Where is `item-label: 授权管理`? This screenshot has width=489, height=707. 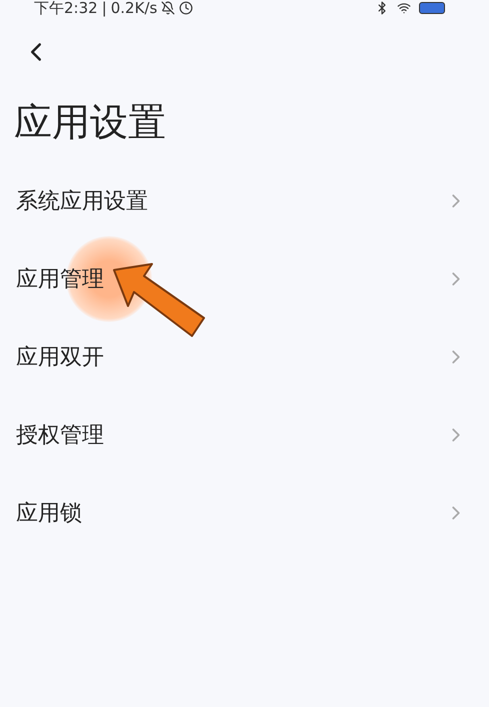 item-label: 授权管理 is located at coordinates (60, 436).